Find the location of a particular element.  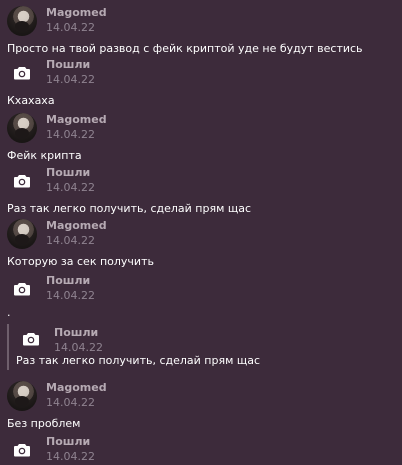

message-text: Без проблем is located at coordinates (44, 423).